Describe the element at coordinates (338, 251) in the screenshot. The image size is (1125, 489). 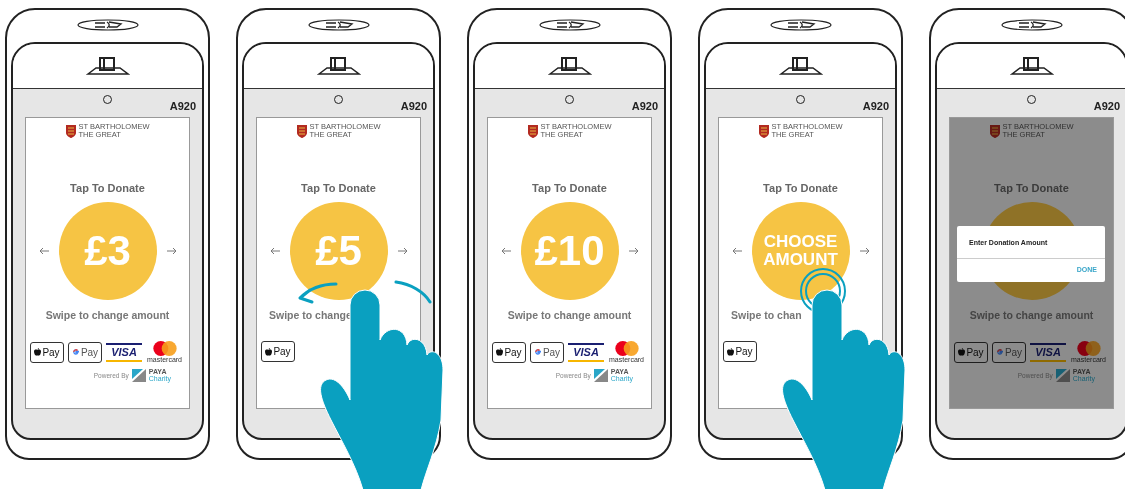
I see `amount-button: £5` at that location.